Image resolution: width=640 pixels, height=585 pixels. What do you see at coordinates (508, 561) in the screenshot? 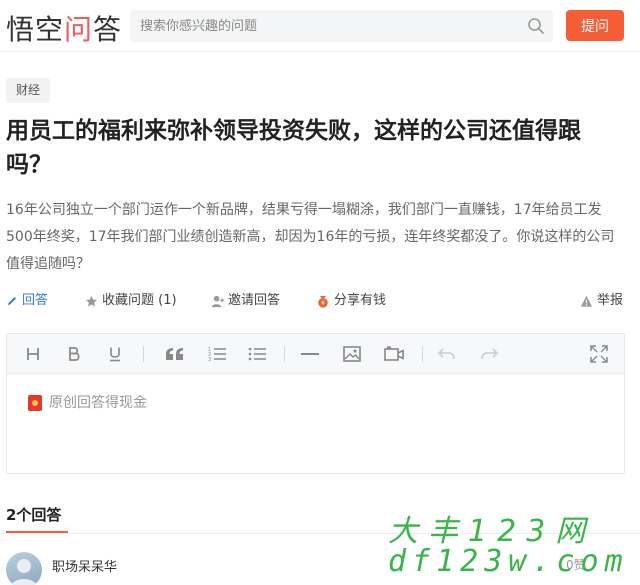
I see `watermark-en: df123w.com` at bounding box center [508, 561].